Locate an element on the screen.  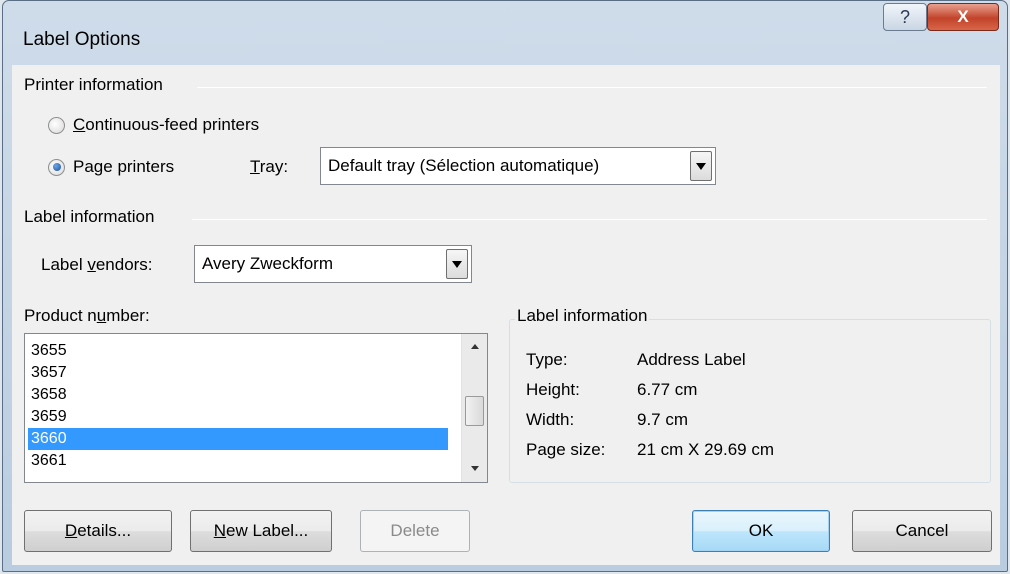
height-value: 6.77 cm is located at coordinates (667, 389).